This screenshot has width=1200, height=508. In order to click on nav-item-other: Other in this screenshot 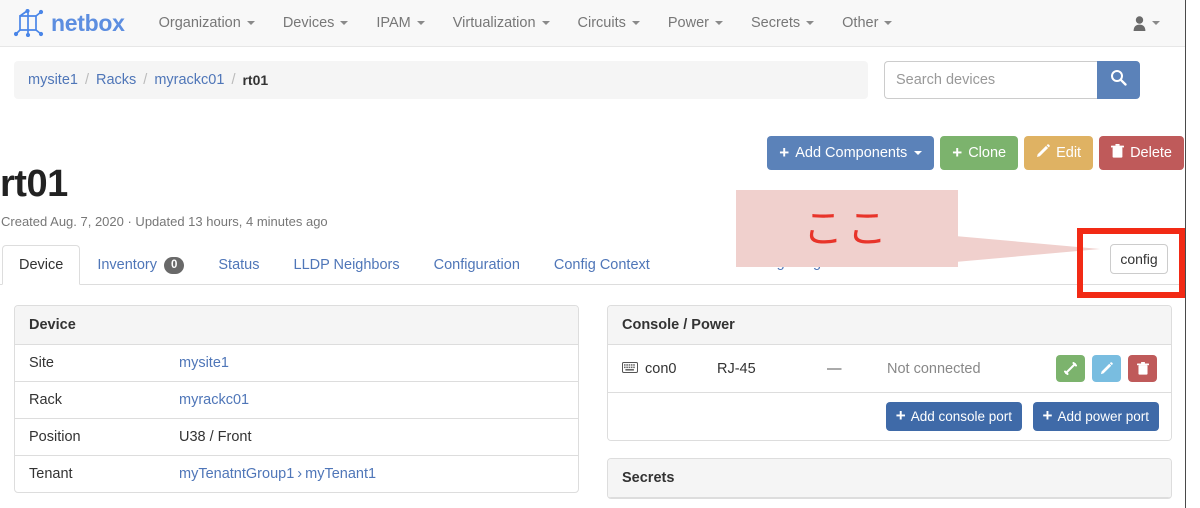, I will do `click(867, 23)`.